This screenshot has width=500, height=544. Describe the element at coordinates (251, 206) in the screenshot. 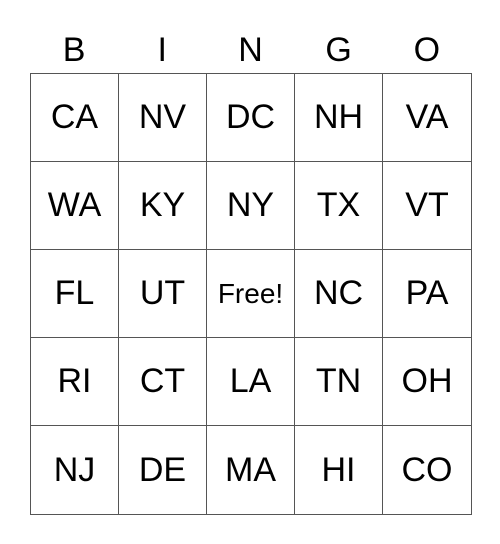

I see `bingo-cell: NY` at that location.